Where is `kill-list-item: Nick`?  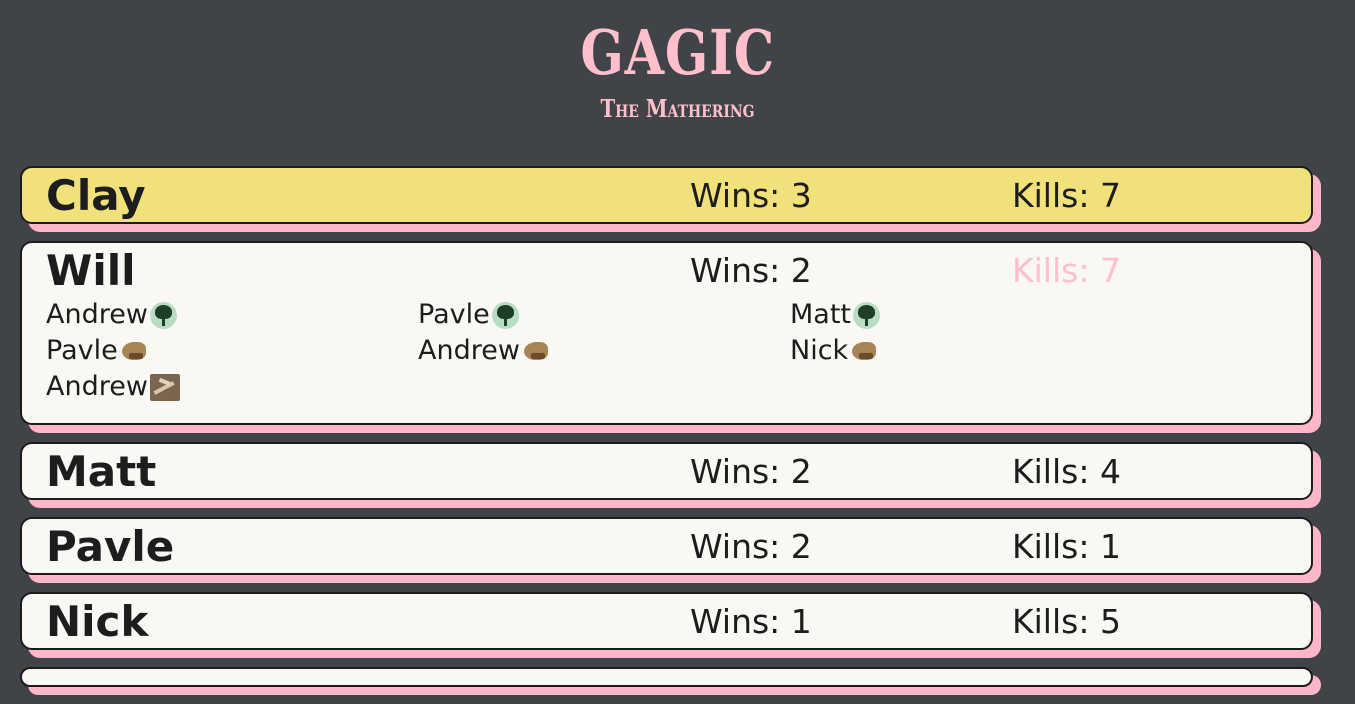 kill-list-item: Nick is located at coordinates (976, 351).